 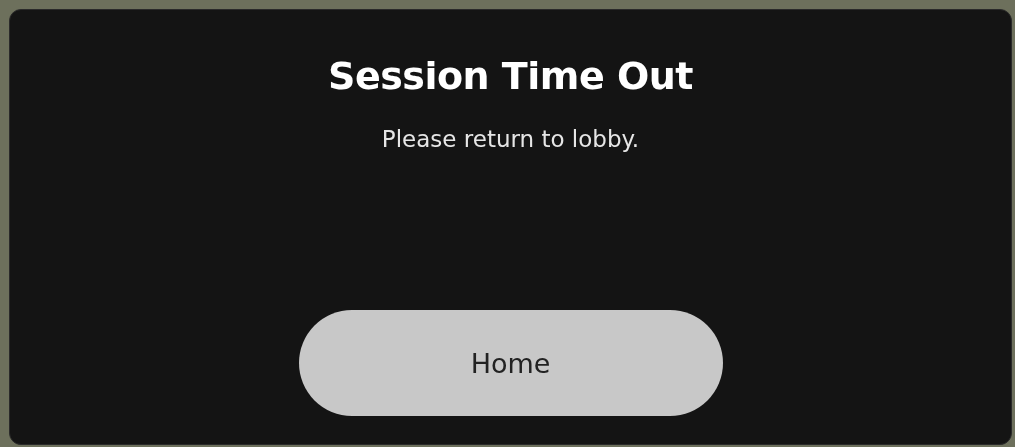 I want to click on dialog-title: Session Time Out, so click(x=510, y=76).